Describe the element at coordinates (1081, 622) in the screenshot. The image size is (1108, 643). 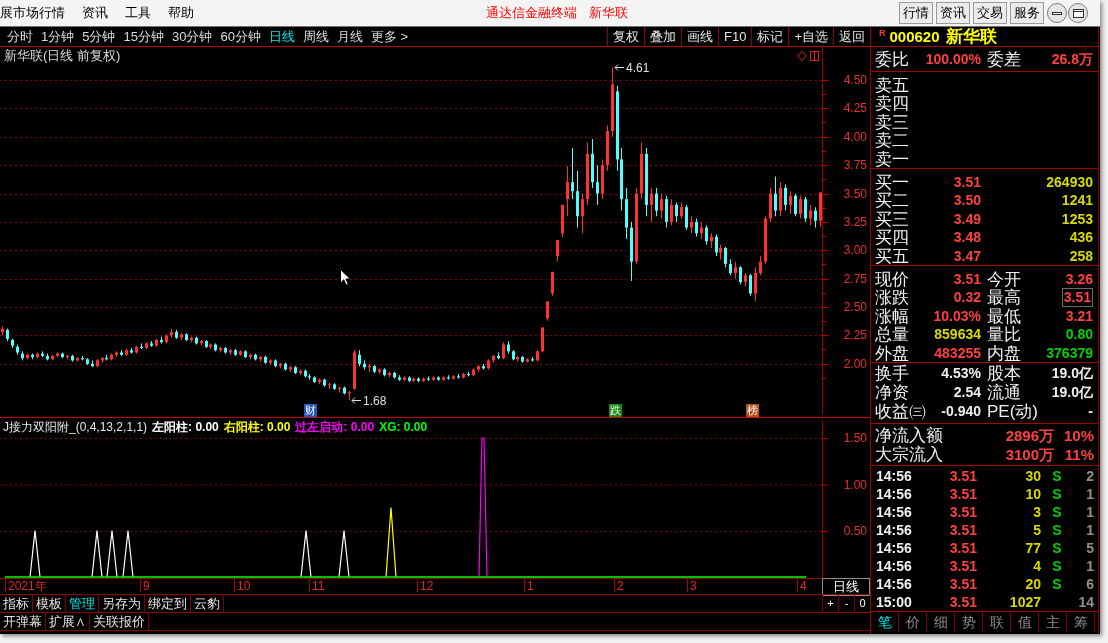
I see `panel-tab: 筹` at that location.